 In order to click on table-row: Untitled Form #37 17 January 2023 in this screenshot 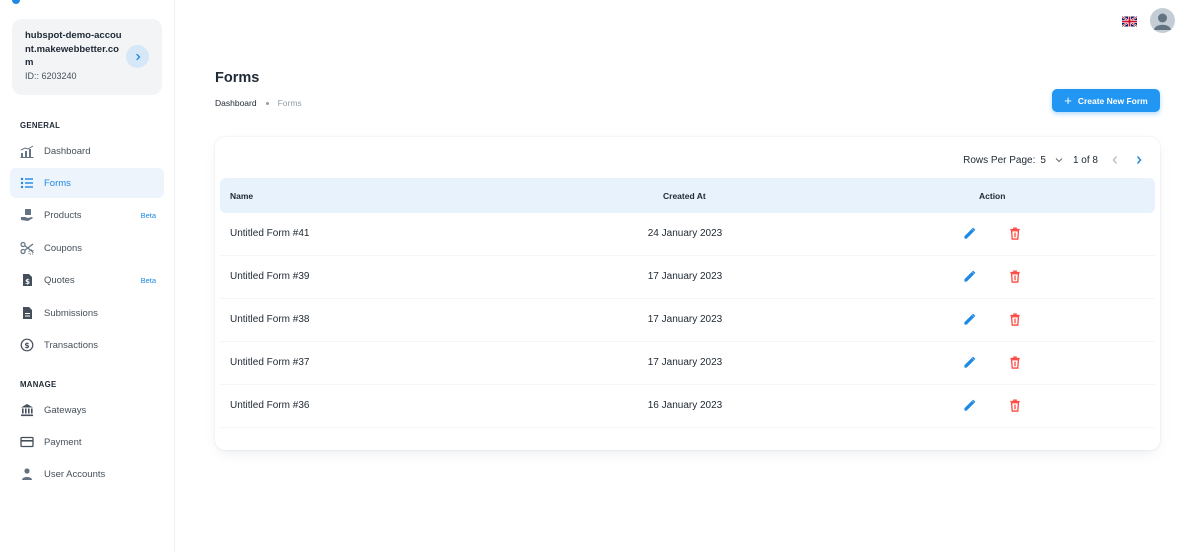, I will do `click(687, 363)`.